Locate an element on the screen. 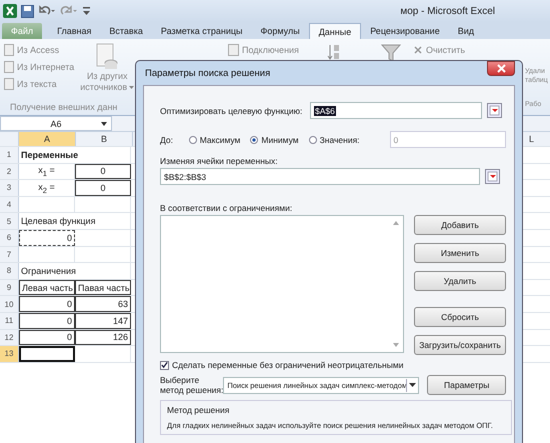  active-cell is located at coordinates (47, 354).